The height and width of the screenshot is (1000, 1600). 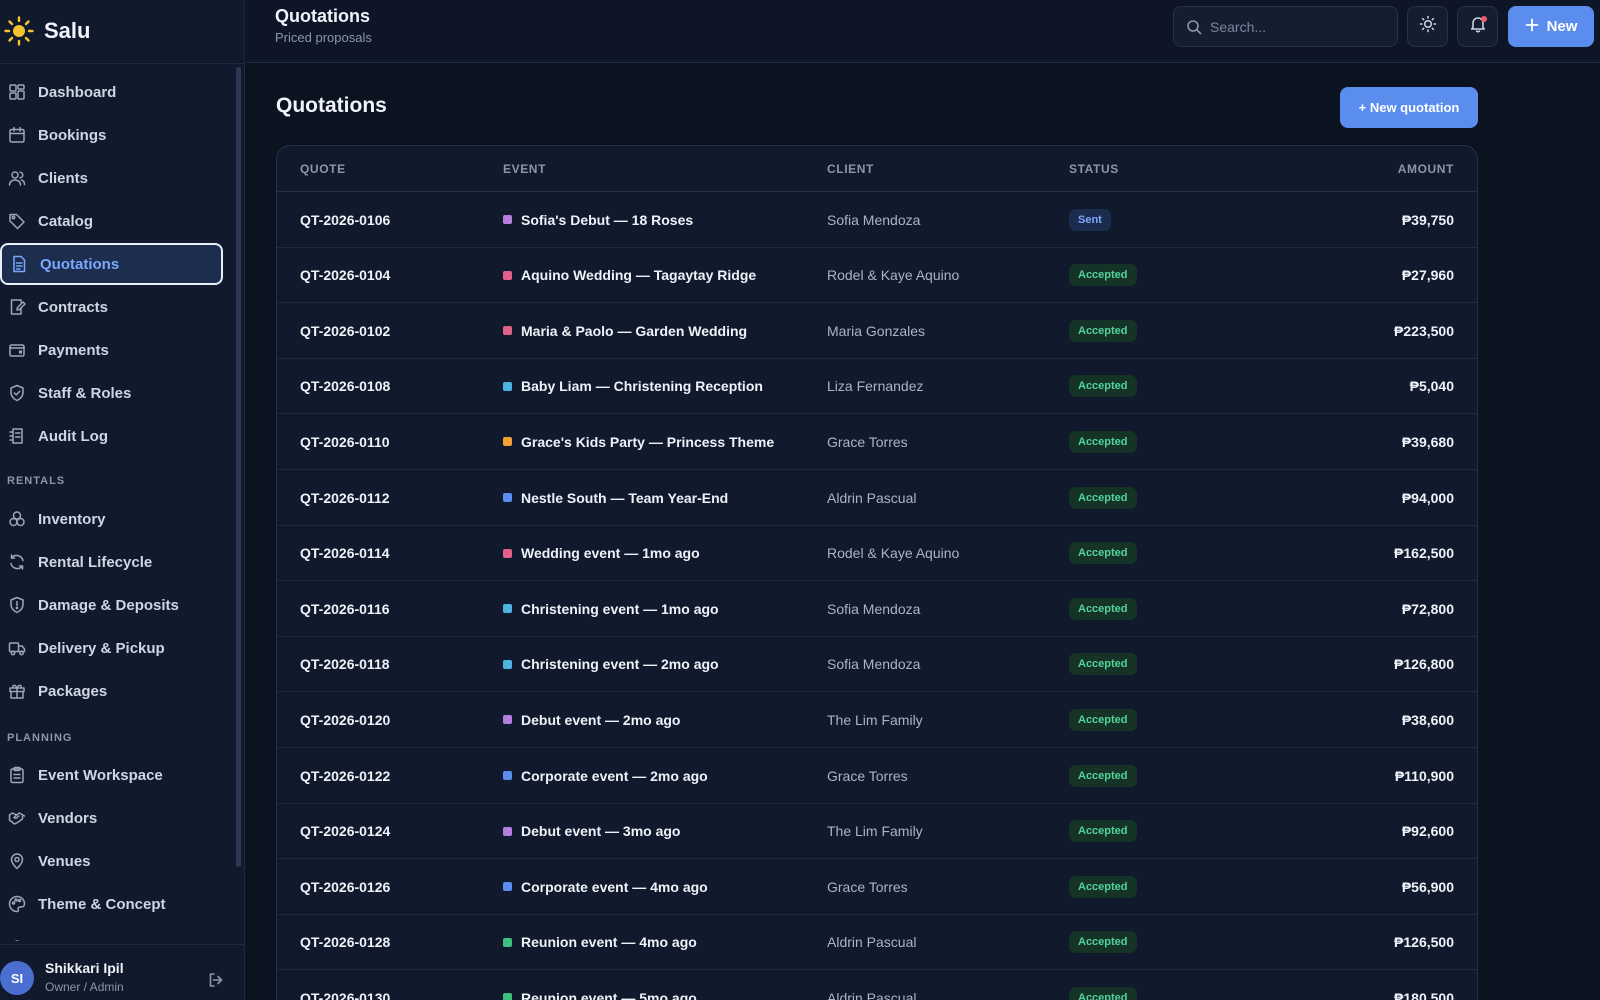 I want to click on user-role: Owner / Admin, so click(x=84, y=987).